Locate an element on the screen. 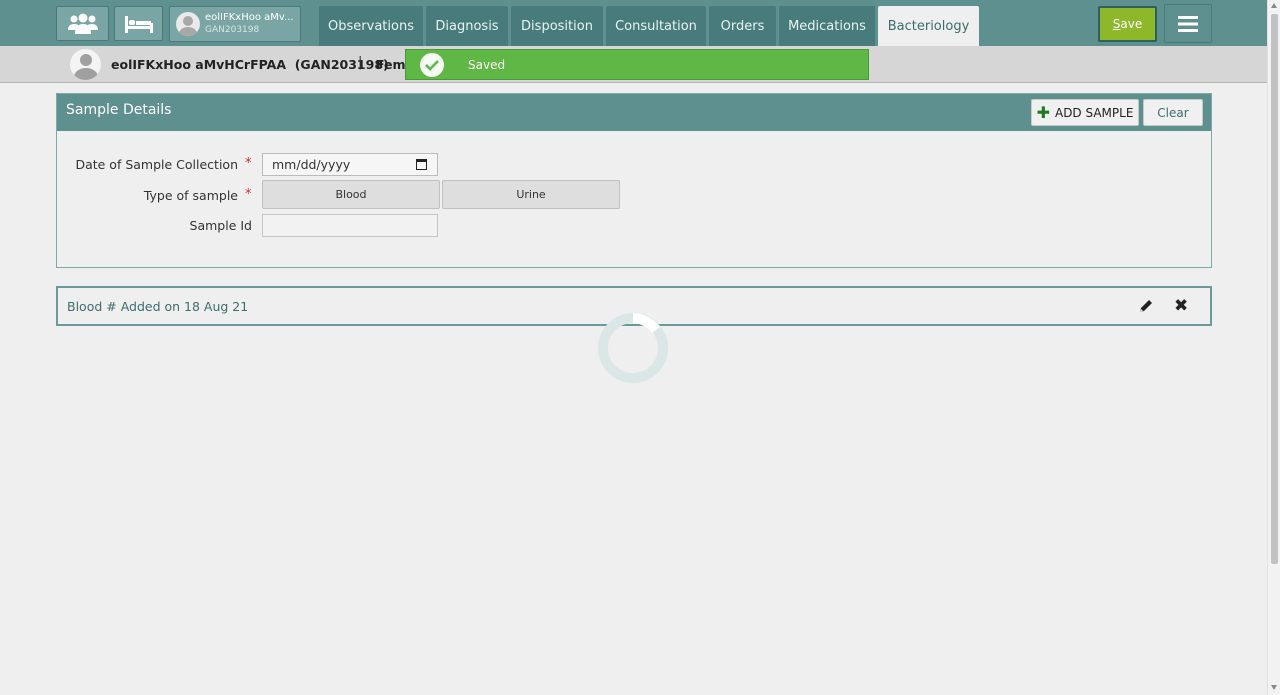 This screenshot has width=1280, height=695. save-access-key: S is located at coordinates (1116, 24).